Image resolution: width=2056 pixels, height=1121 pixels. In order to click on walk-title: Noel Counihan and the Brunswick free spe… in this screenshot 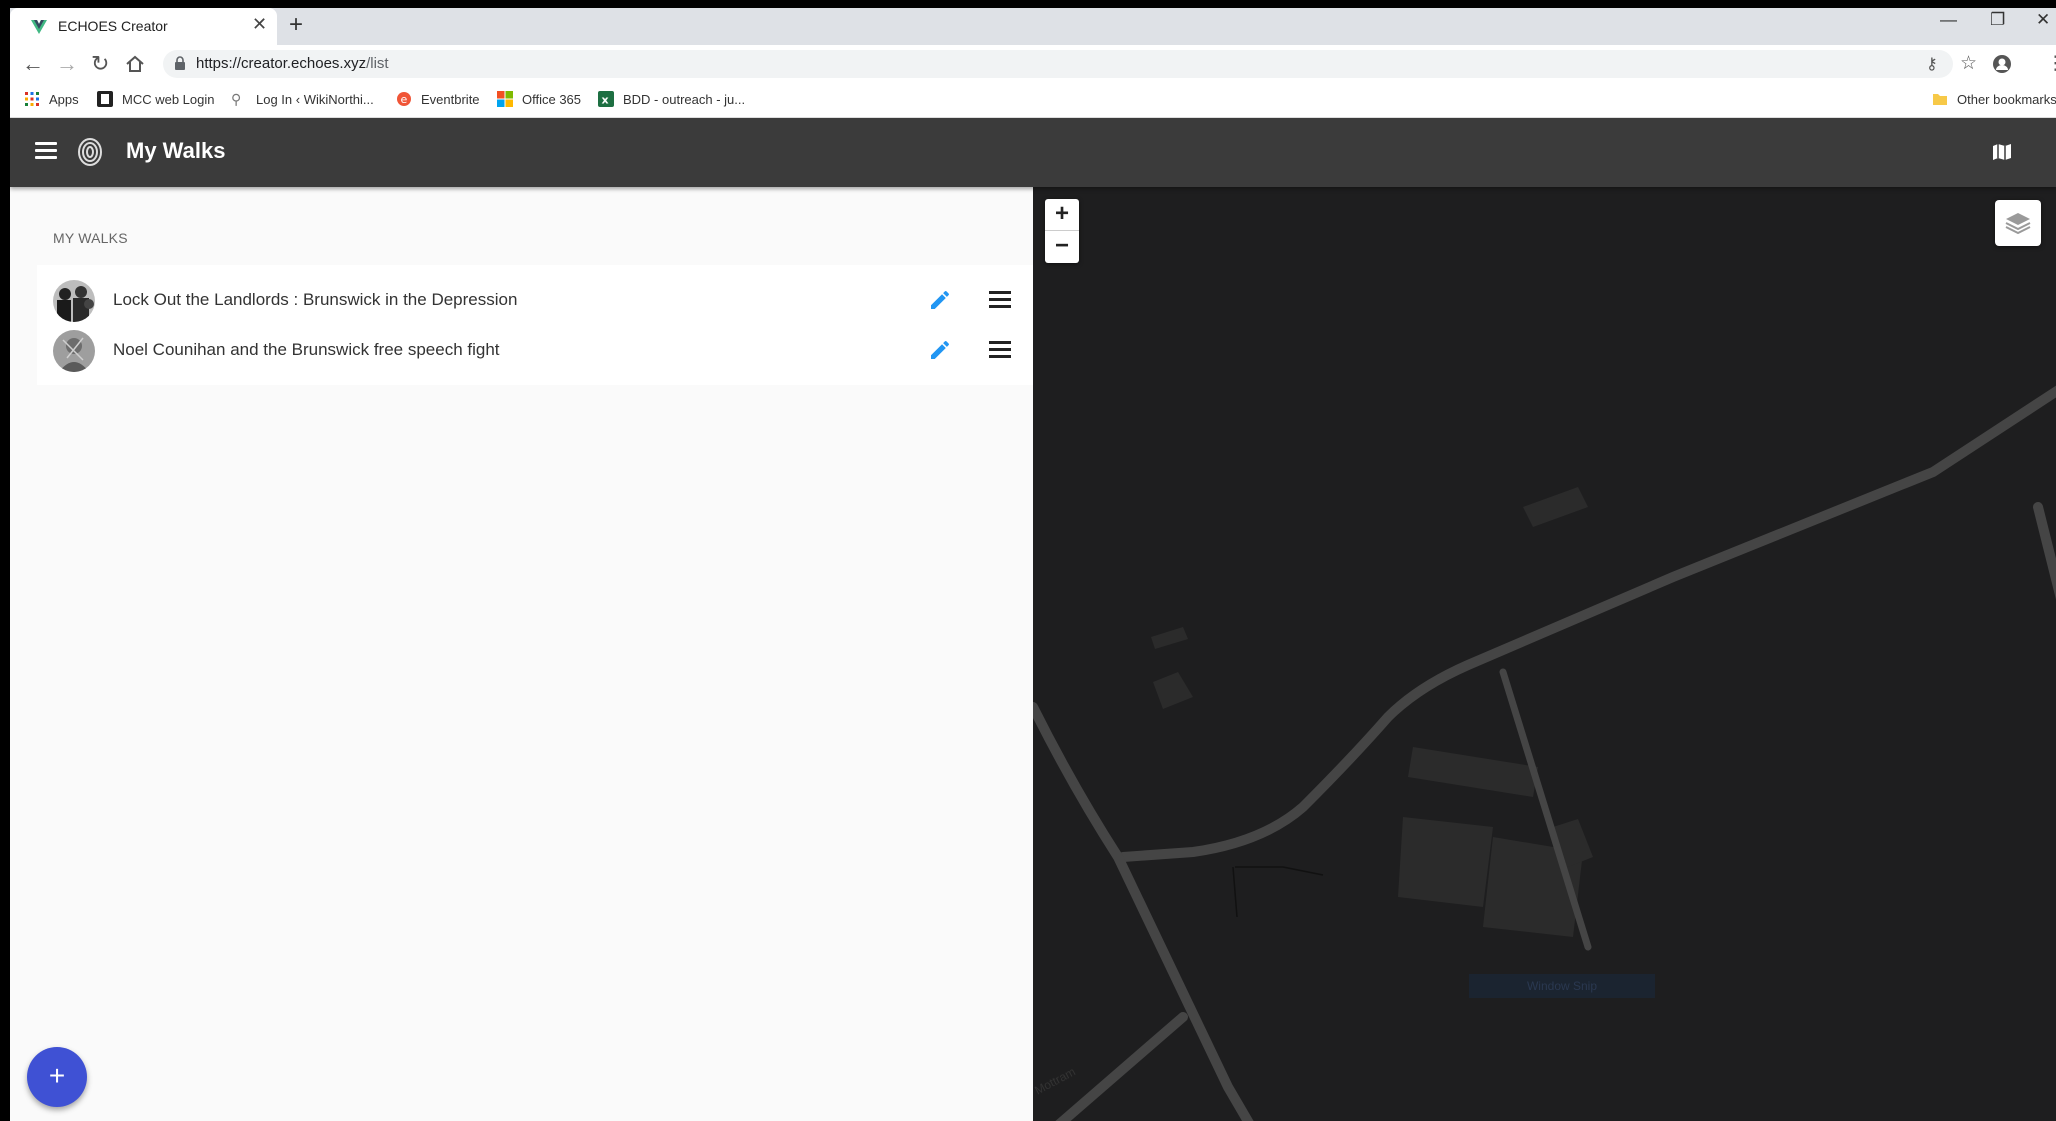, I will do `click(306, 349)`.